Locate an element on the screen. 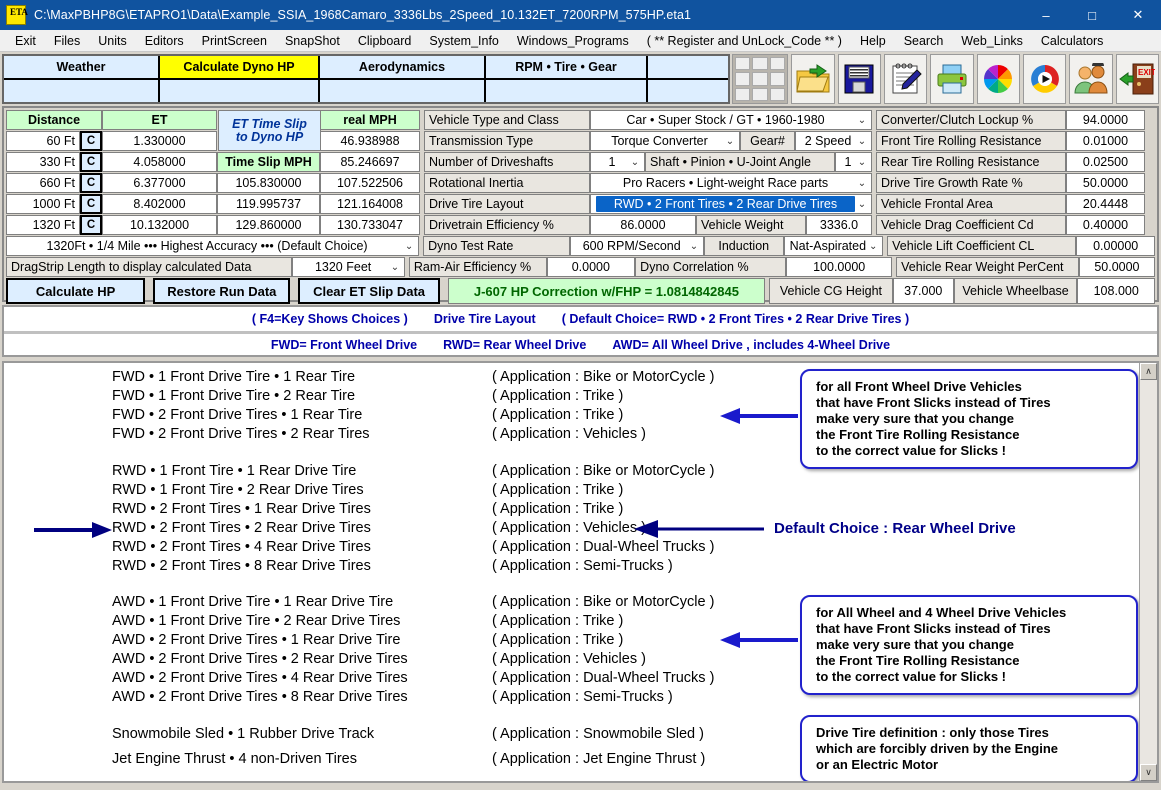 Image resolution: width=1161 pixels, height=790 pixels. users-icon is located at coordinates (1091, 79).